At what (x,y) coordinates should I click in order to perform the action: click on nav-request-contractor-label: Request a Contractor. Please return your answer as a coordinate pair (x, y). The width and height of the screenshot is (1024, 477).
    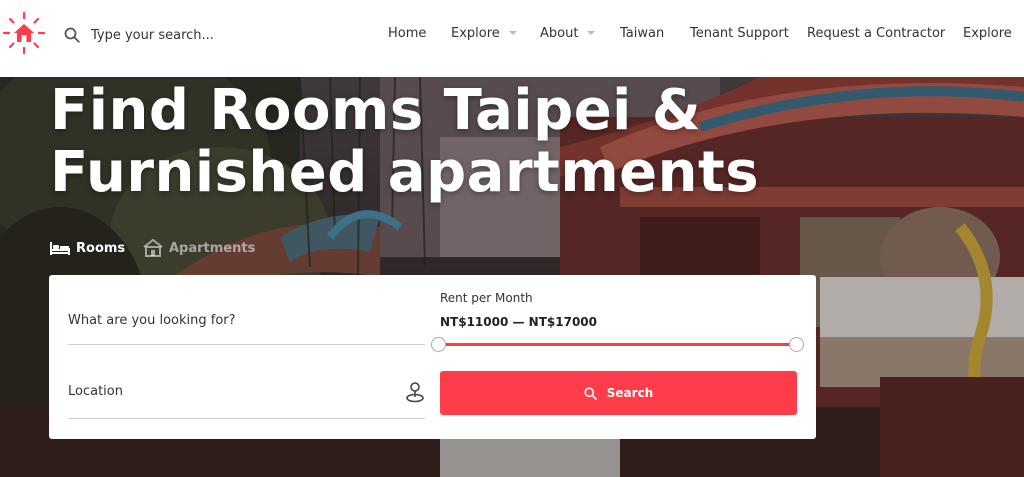
    Looking at the image, I should click on (876, 33).